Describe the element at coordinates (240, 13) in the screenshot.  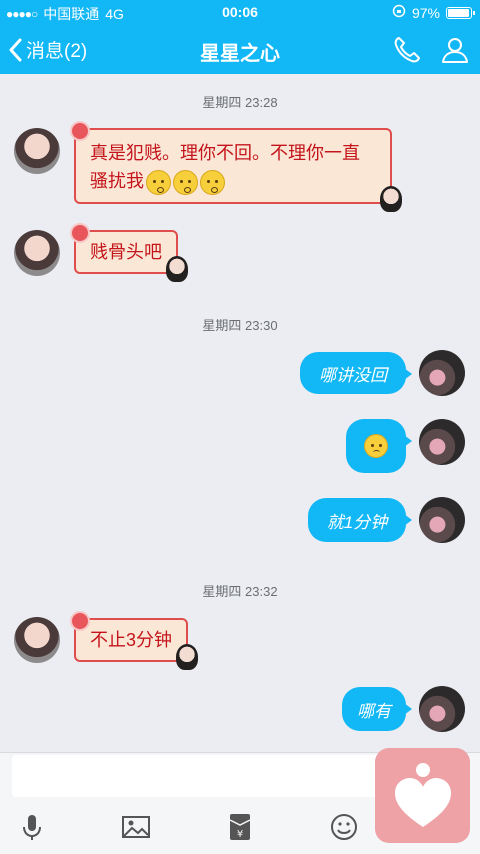
I see `status-bar: ●●●●○ 中国联通 4G 00:06 97%` at that location.